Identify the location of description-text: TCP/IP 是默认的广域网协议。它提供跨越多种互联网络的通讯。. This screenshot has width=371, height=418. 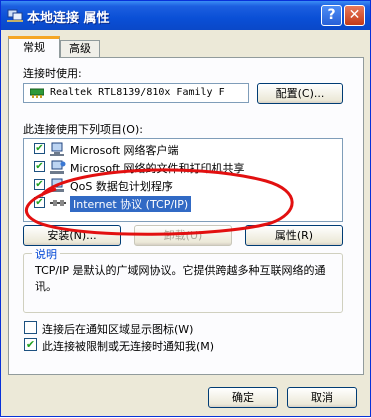
(180, 278).